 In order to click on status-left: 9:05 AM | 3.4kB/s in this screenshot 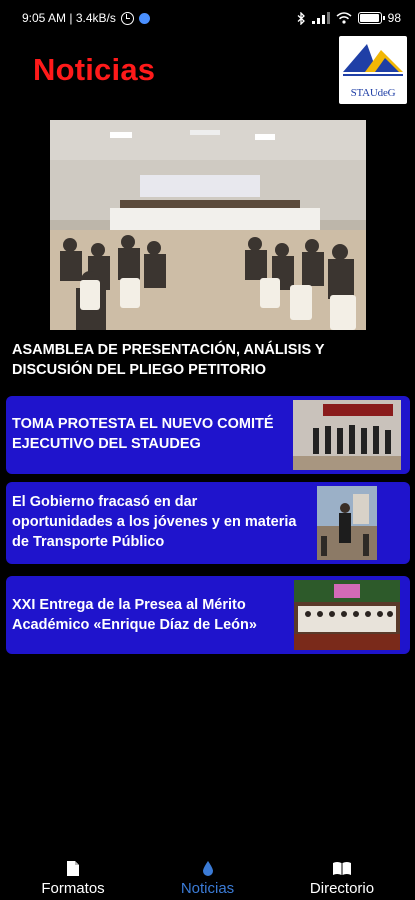, I will do `click(86, 18)`.